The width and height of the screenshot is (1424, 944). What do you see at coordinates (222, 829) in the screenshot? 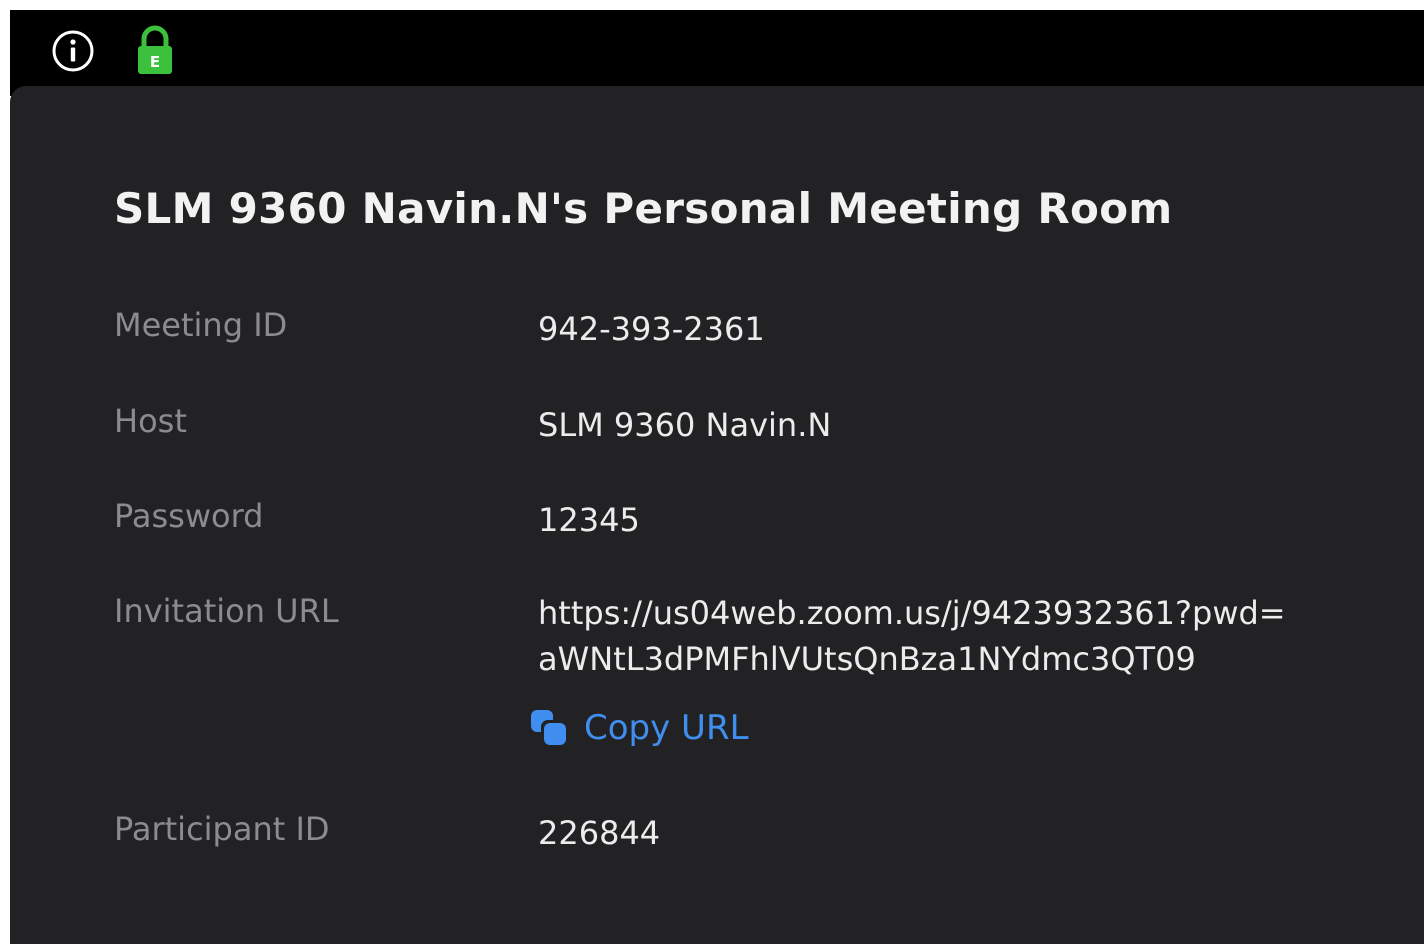
I see `participant-id-label: Participant ID` at bounding box center [222, 829].